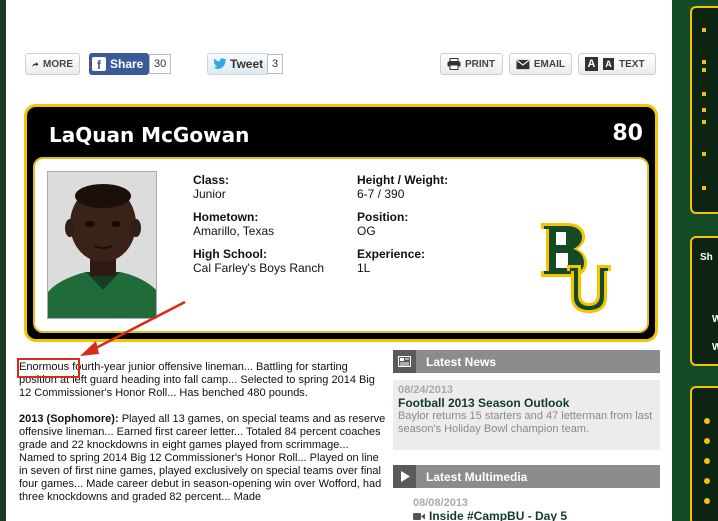 The height and width of the screenshot is (521, 718). I want to click on text-size-small-icon: A, so click(608, 64).